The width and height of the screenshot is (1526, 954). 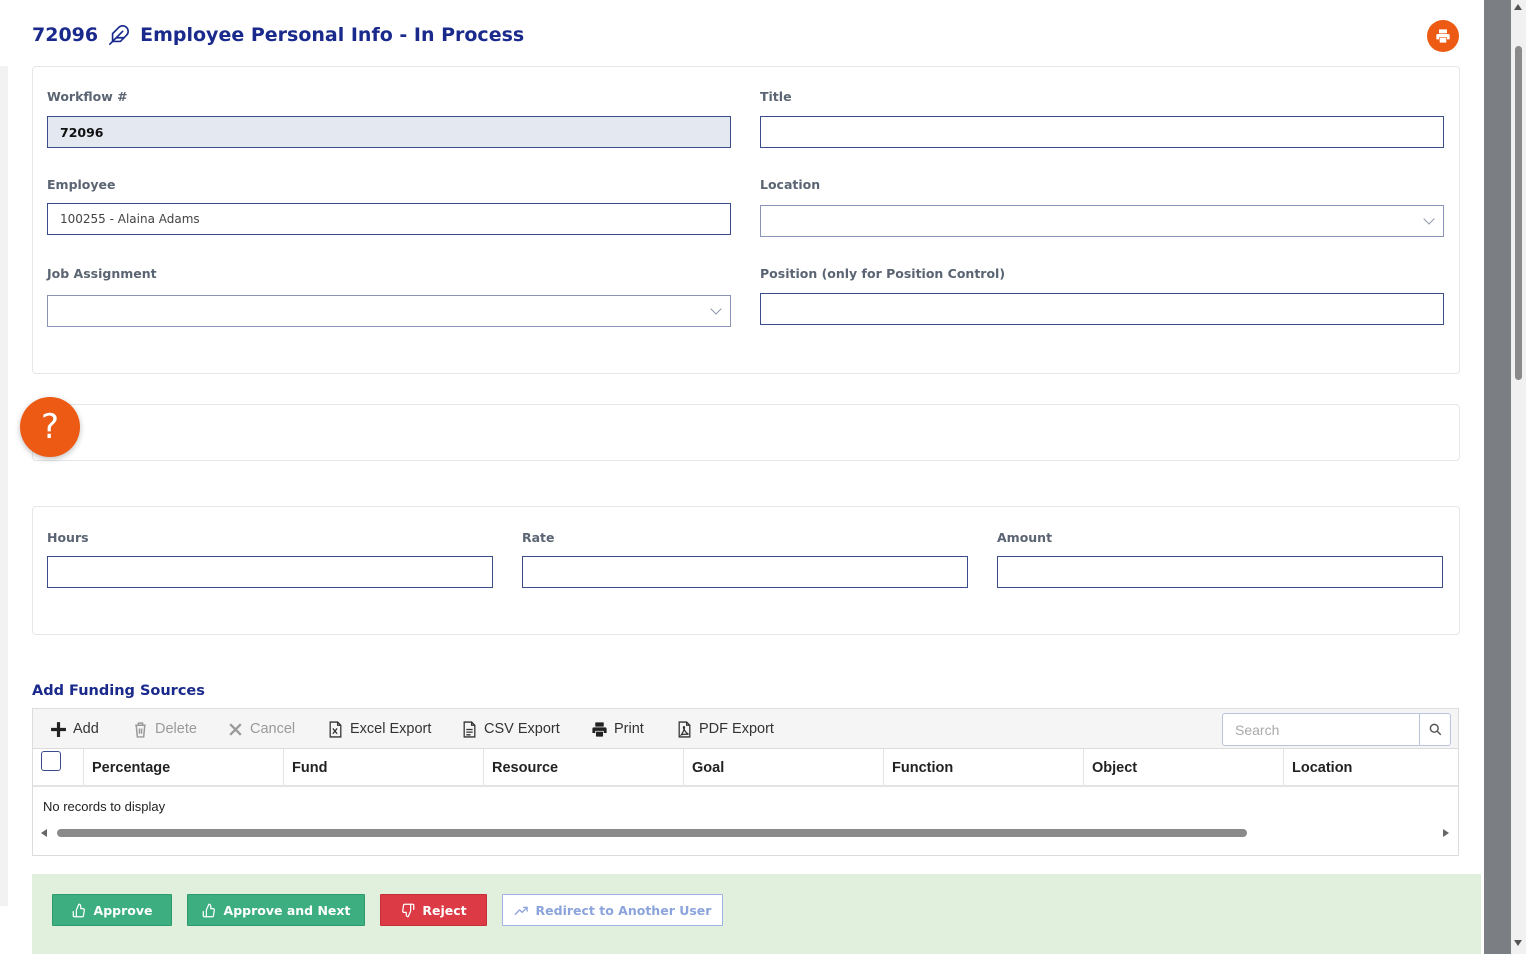 What do you see at coordinates (118, 691) in the screenshot?
I see `funding-section-title: Add Funding Sources` at bounding box center [118, 691].